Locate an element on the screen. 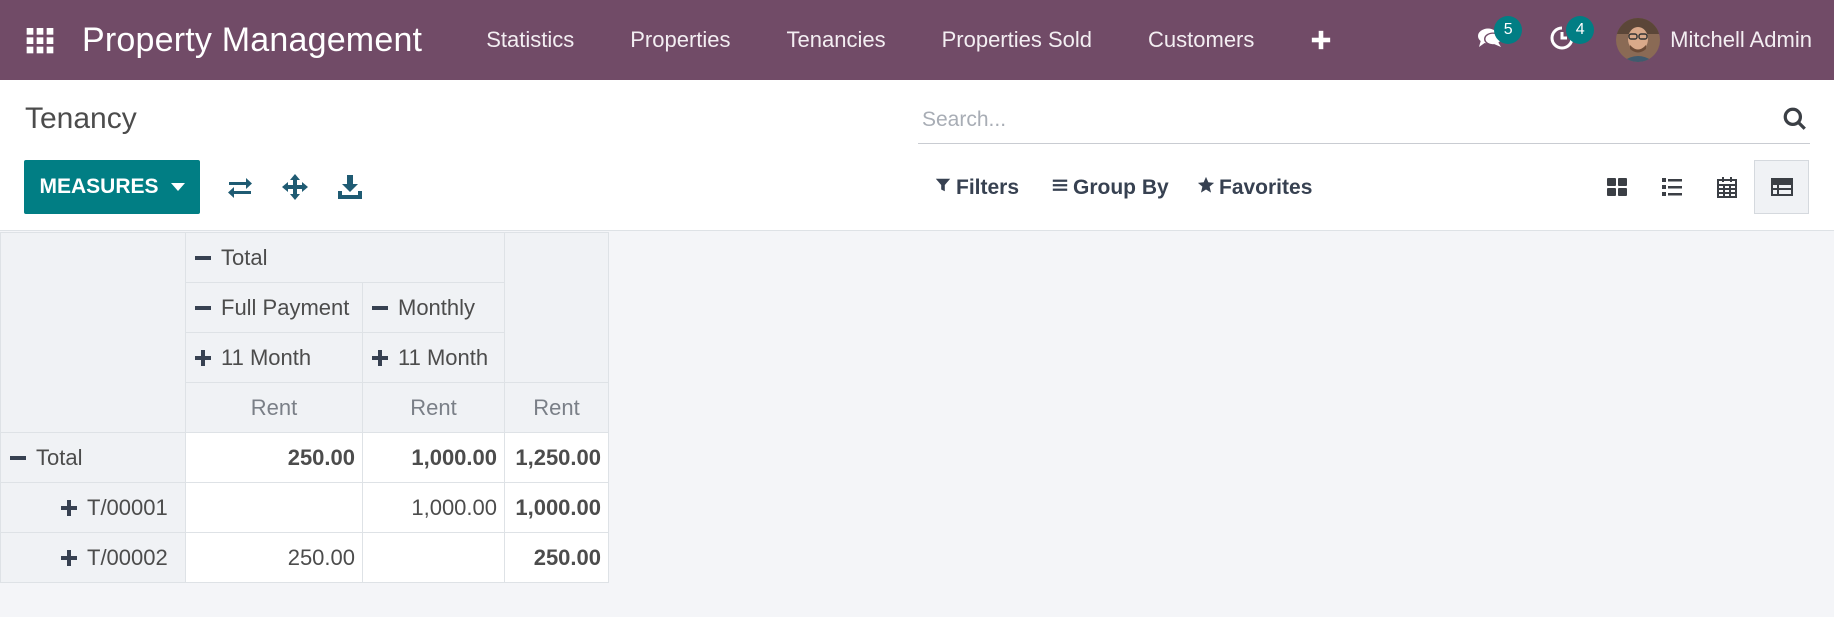  filters-button: Filters is located at coordinates (976, 188).